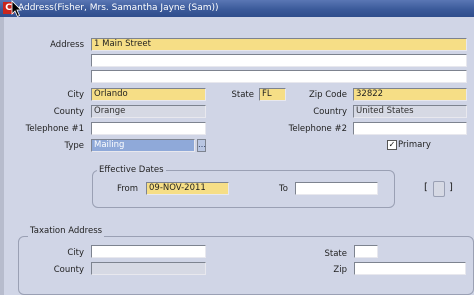 The width and height of the screenshot is (474, 295). I want to click on tax-state-field, so click(366, 251).